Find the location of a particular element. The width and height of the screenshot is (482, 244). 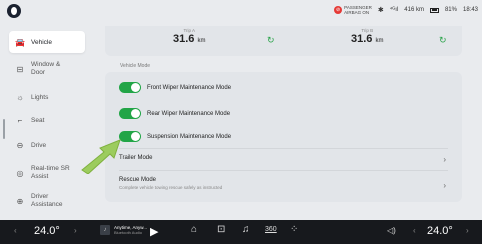

front-wiper-toggle is located at coordinates (130, 87).